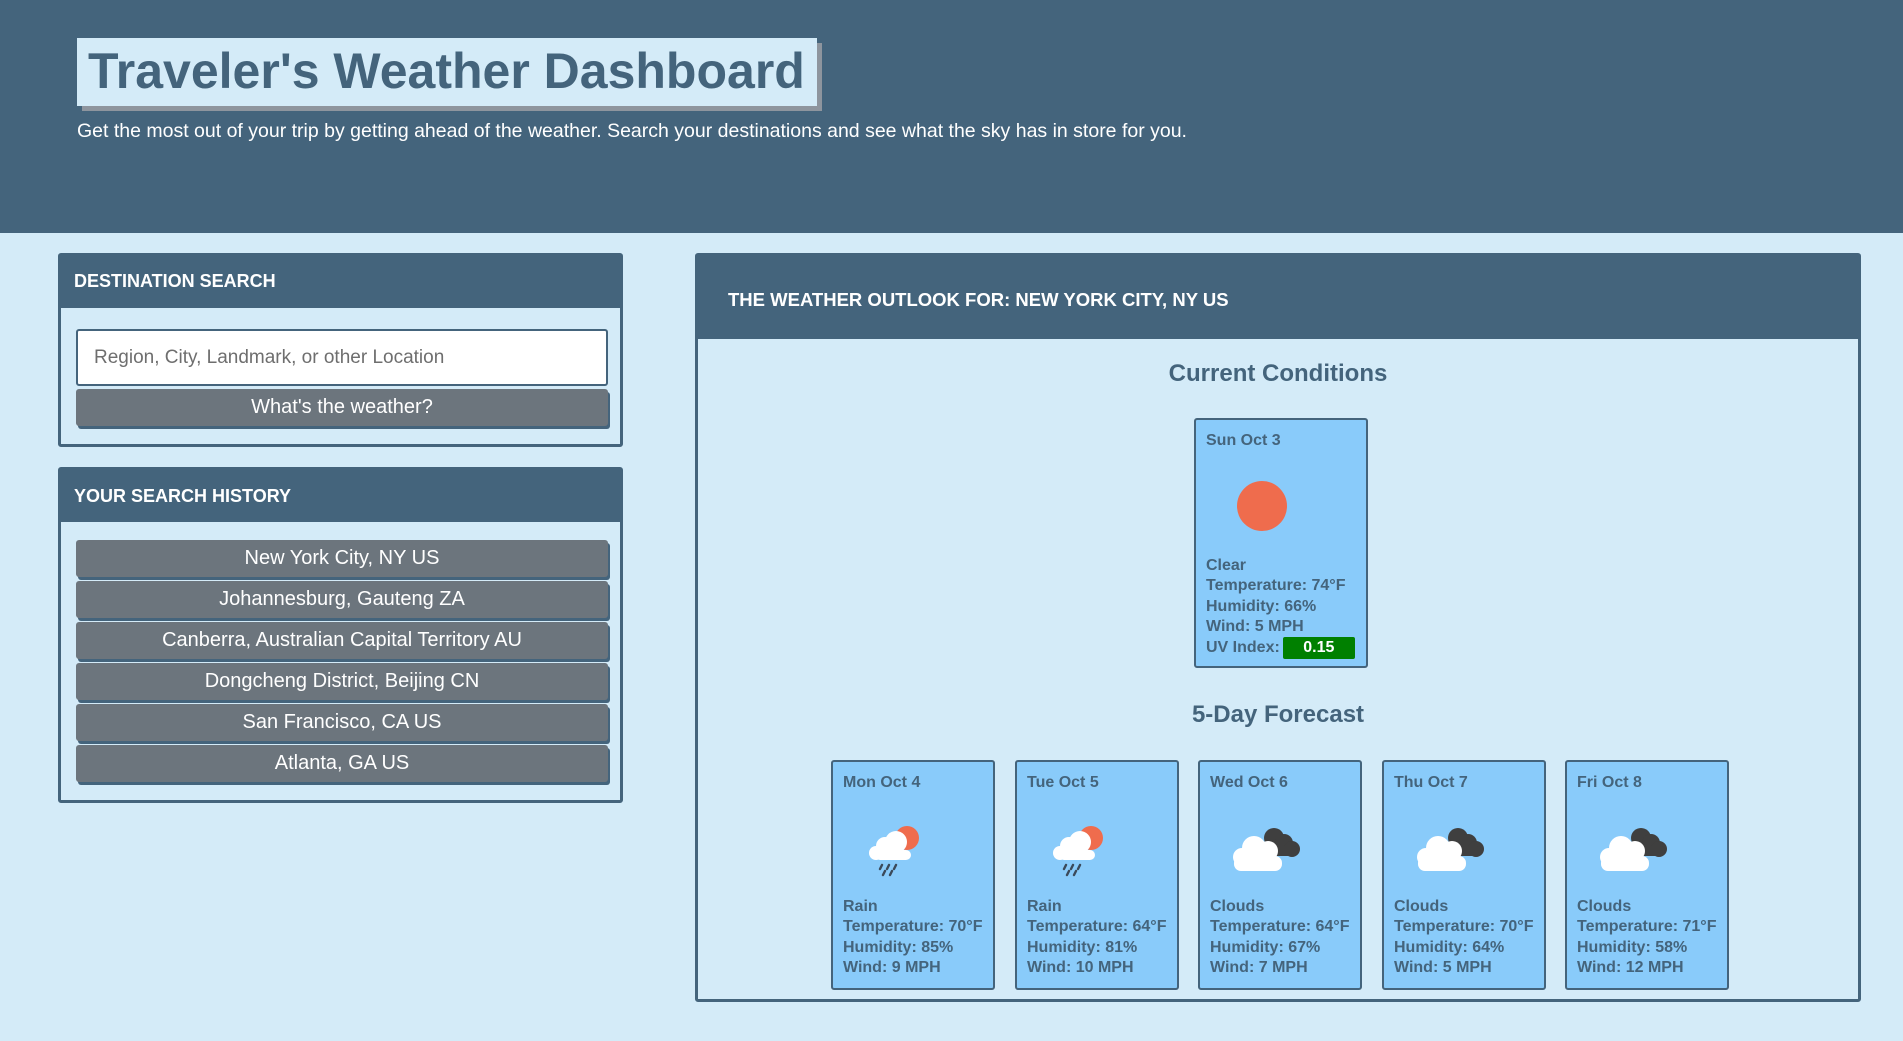 This screenshot has width=1903, height=1041. I want to click on card-humidity: Humidity: 64%, so click(1449, 947).